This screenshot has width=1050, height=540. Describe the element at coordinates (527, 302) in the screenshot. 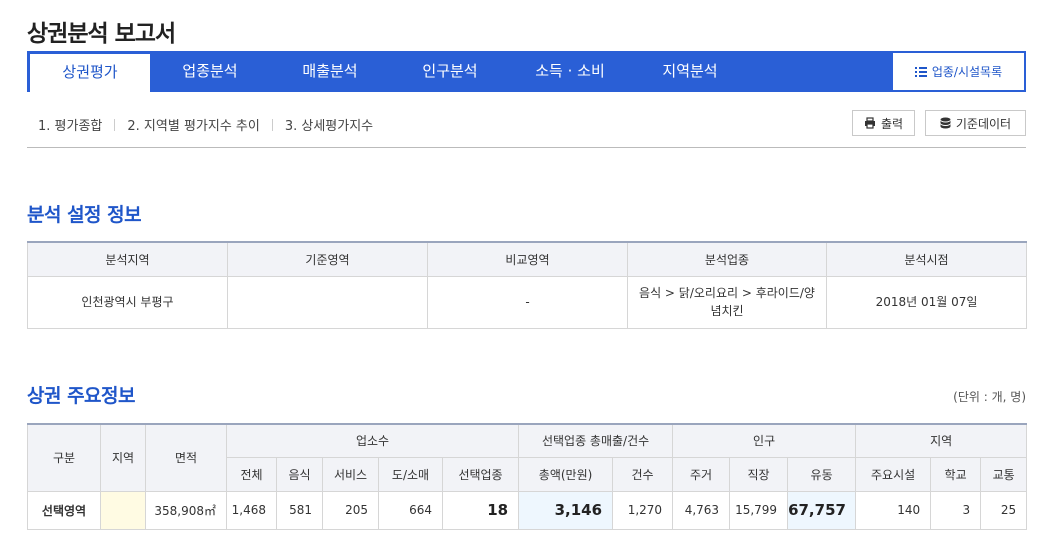

I see `settings-value-compare-area: -` at that location.